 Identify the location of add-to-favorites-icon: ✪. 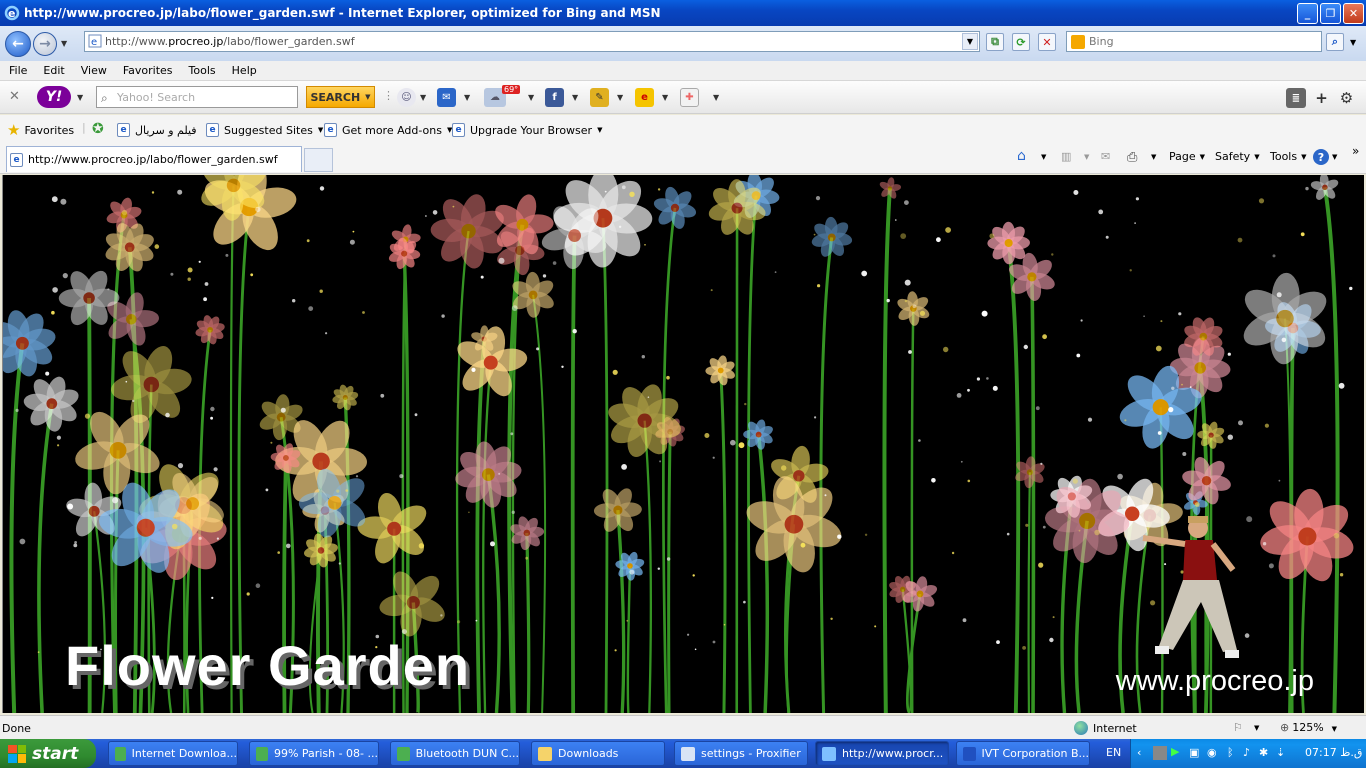
(98, 129).